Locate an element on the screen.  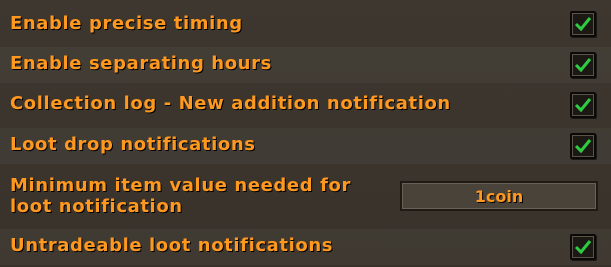
untradeable-loot-checkbox is located at coordinates (583, 247).